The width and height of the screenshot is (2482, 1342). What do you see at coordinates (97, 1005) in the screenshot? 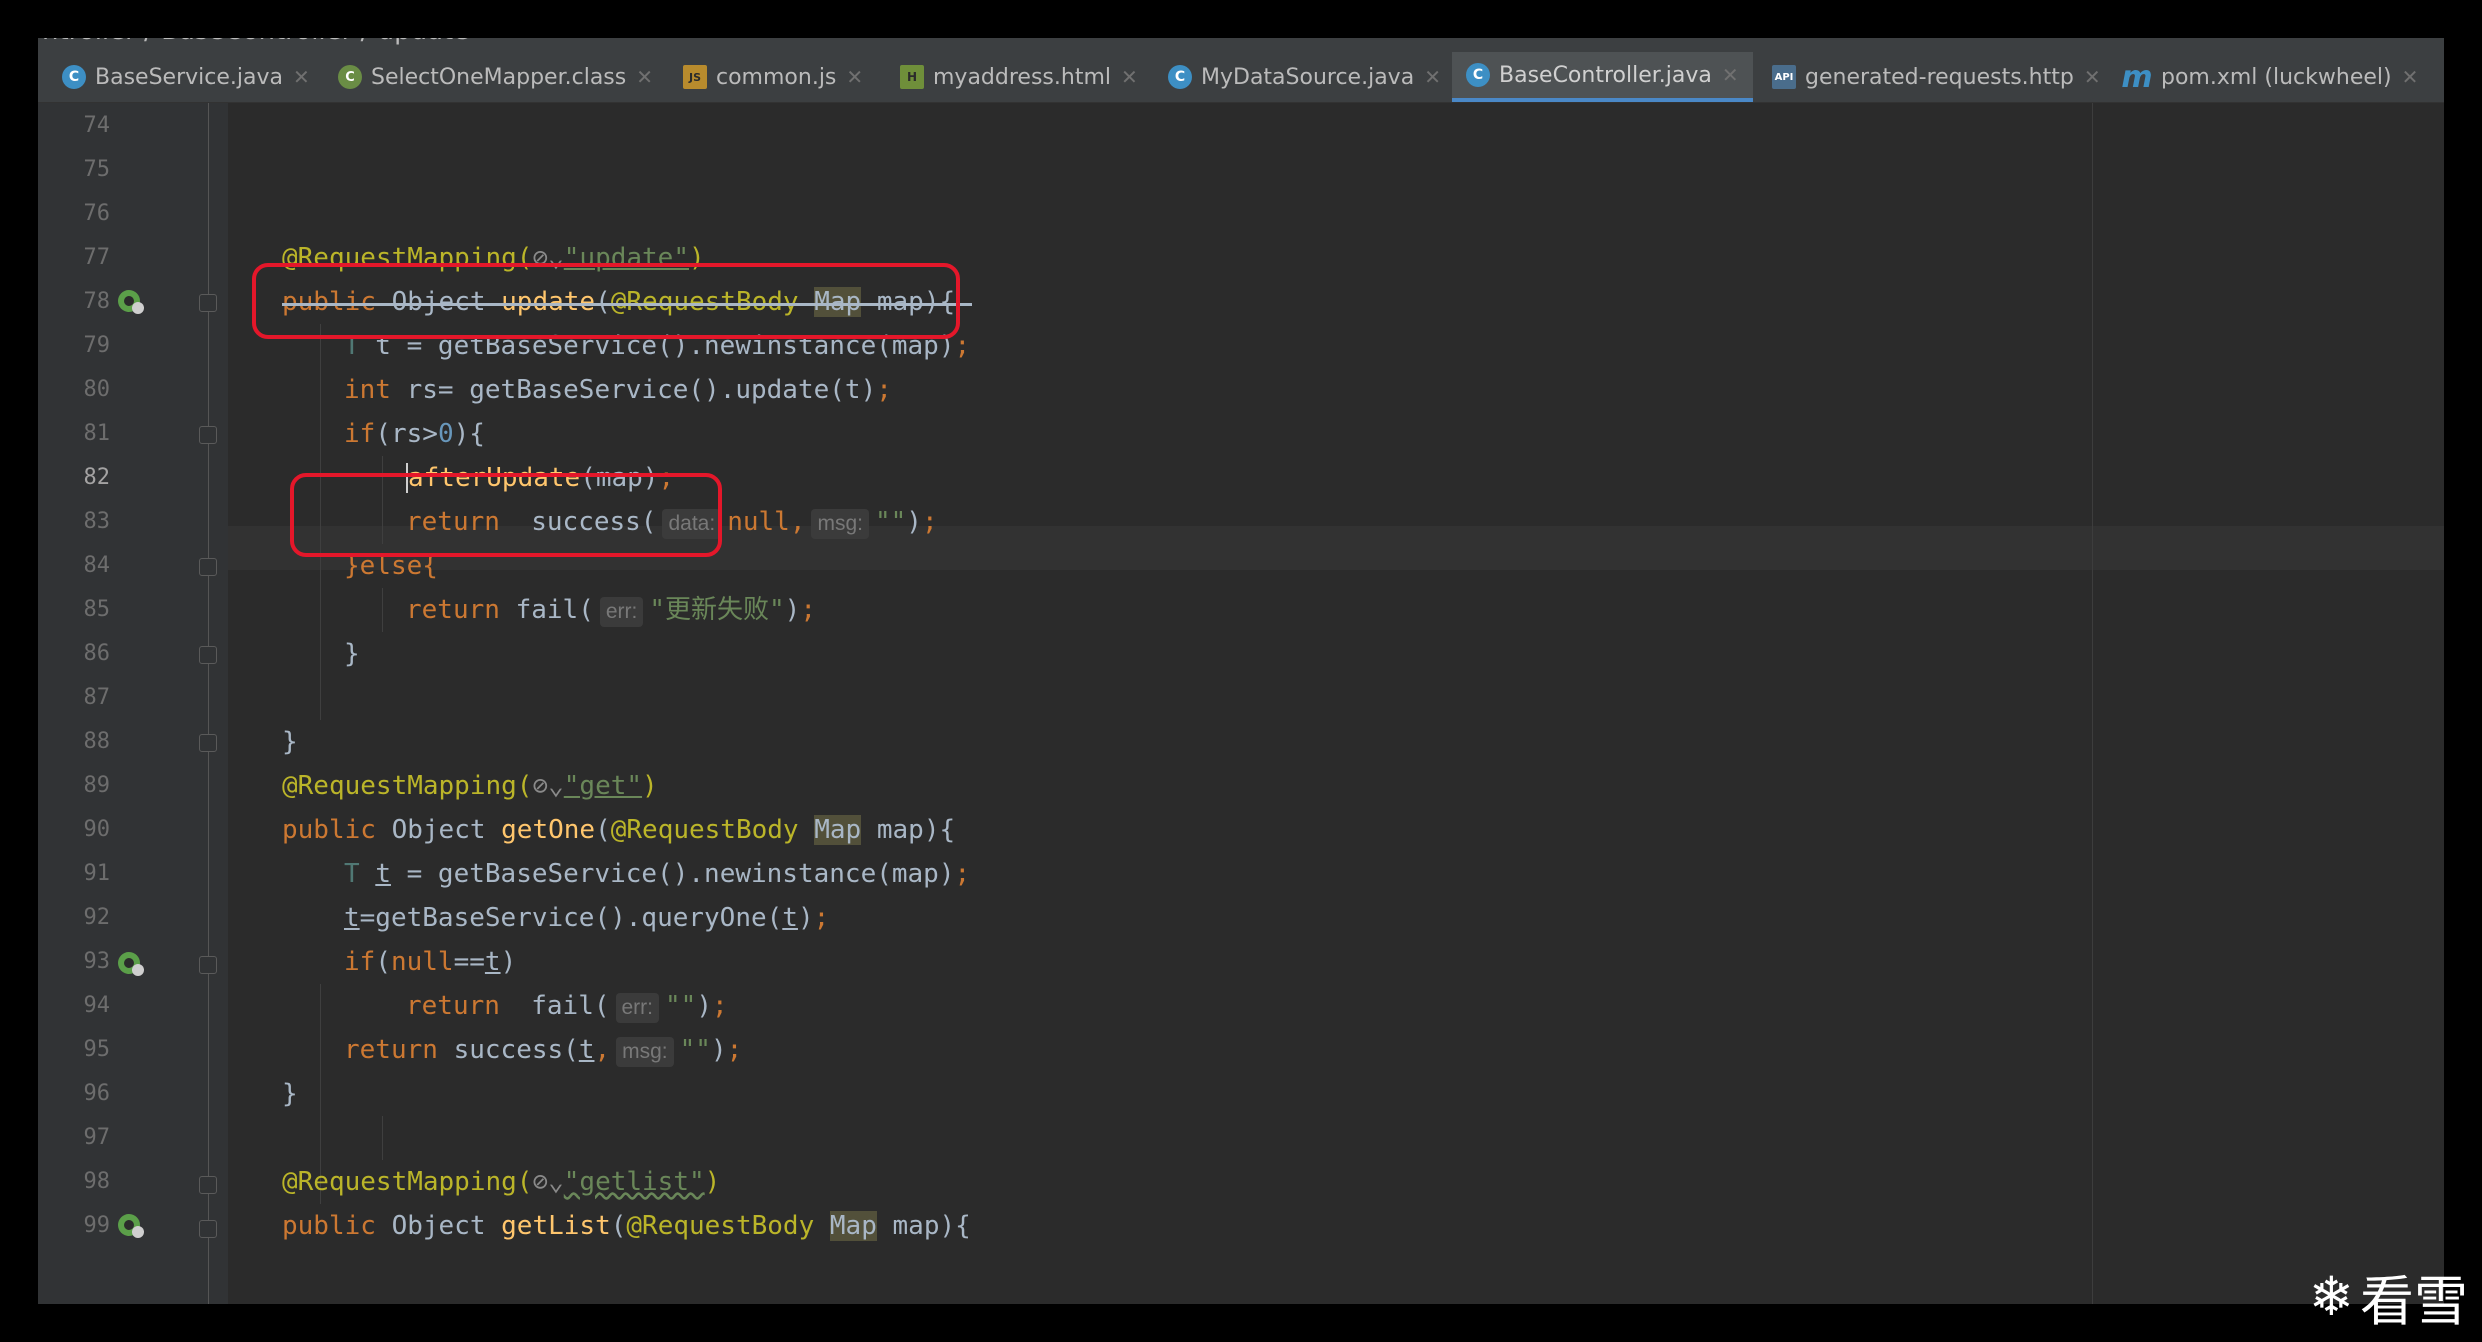
I see `line-number: 94` at bounding box center [97, 1005].